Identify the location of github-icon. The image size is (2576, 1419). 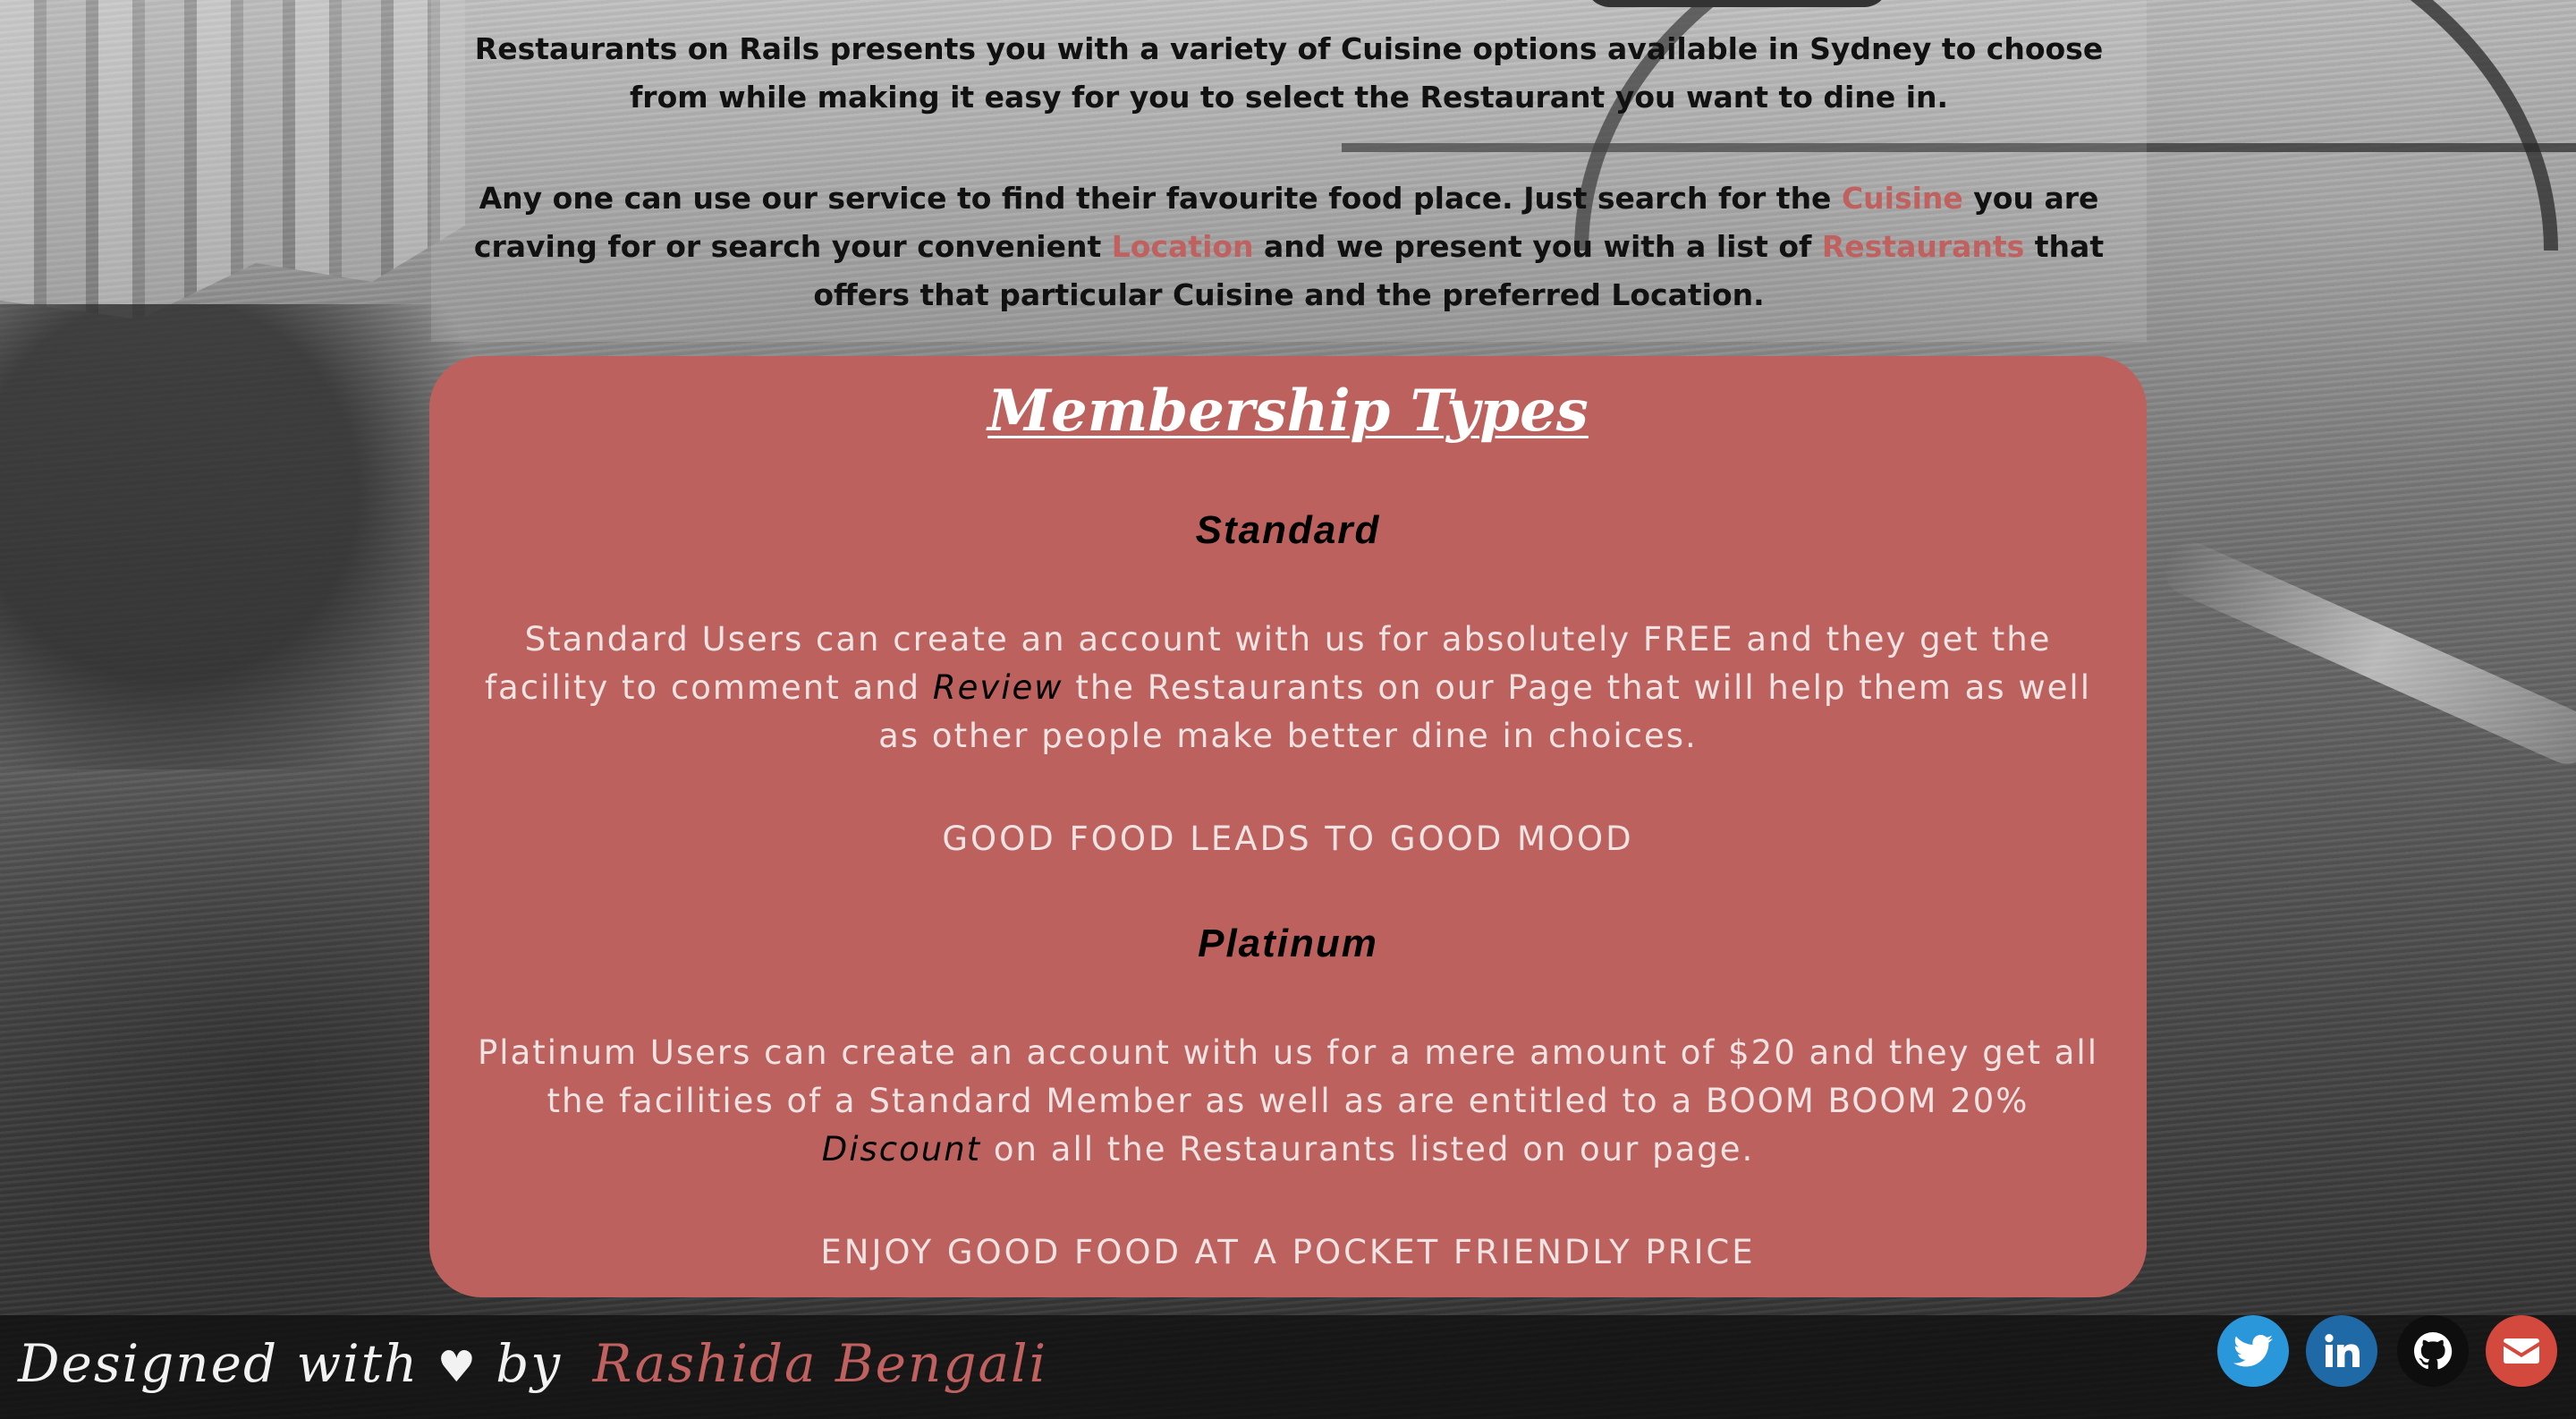
(2433, 1351).